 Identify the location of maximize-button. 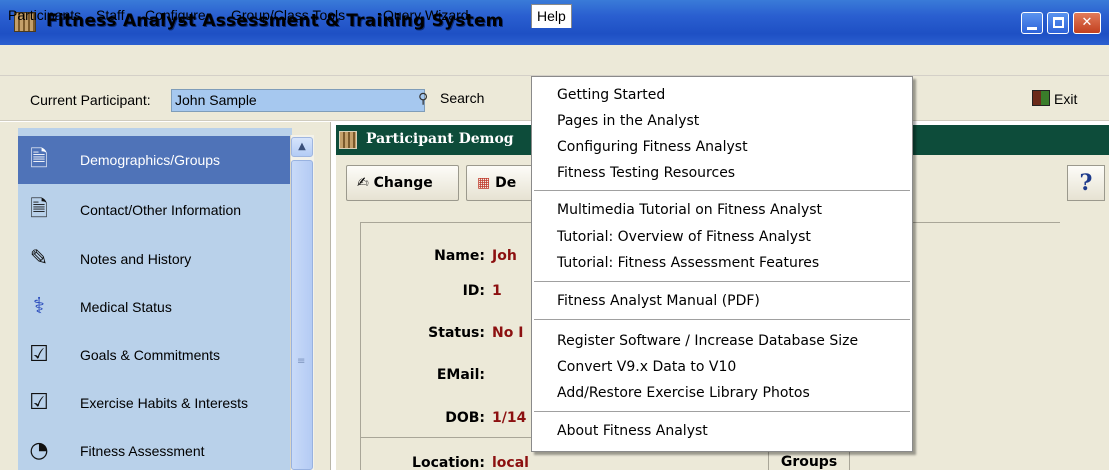
(1058, 23).